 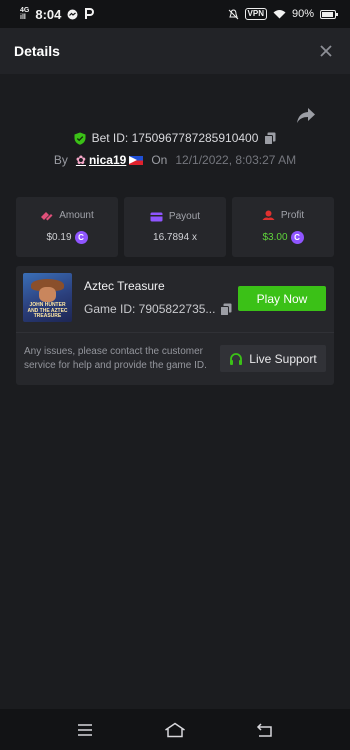 I want to click on bet-id-row: Bet ID: 1750967787285910400, so click(x=175, y=138).